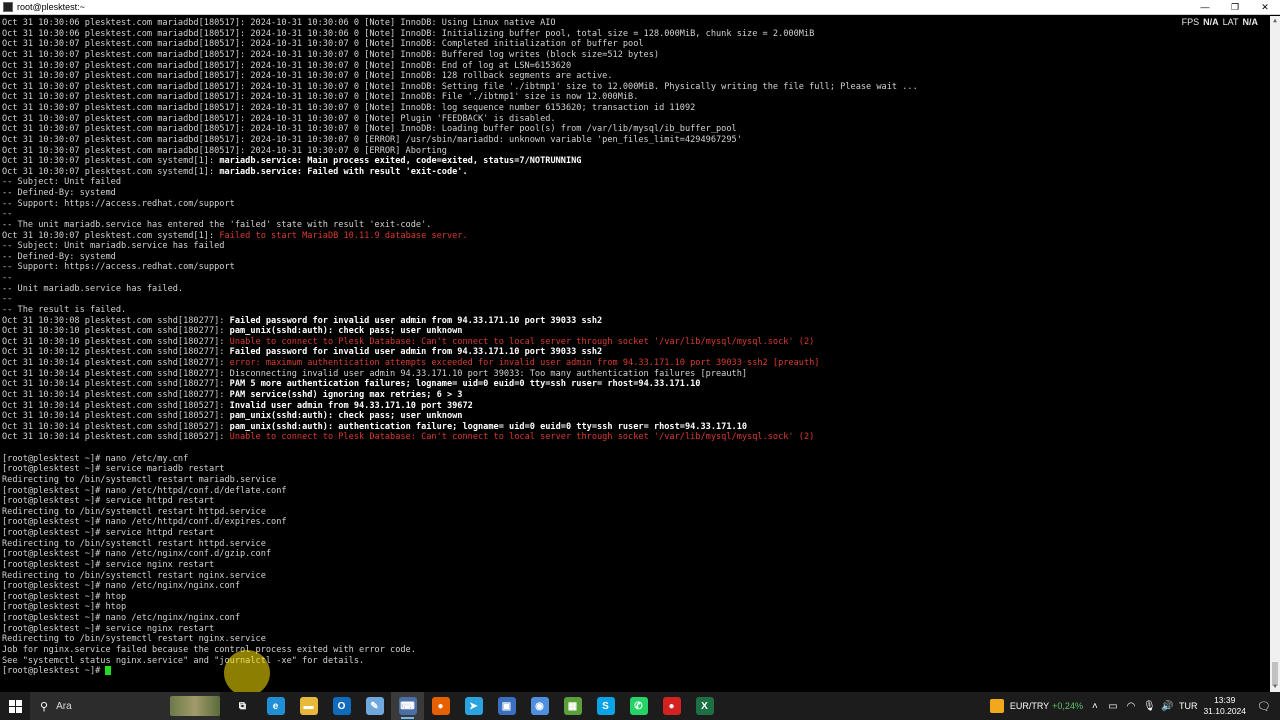  Describe the element at coordinates (1095, 706) in the screenshot. I see `chevron-up-icon: ˄` at that location.